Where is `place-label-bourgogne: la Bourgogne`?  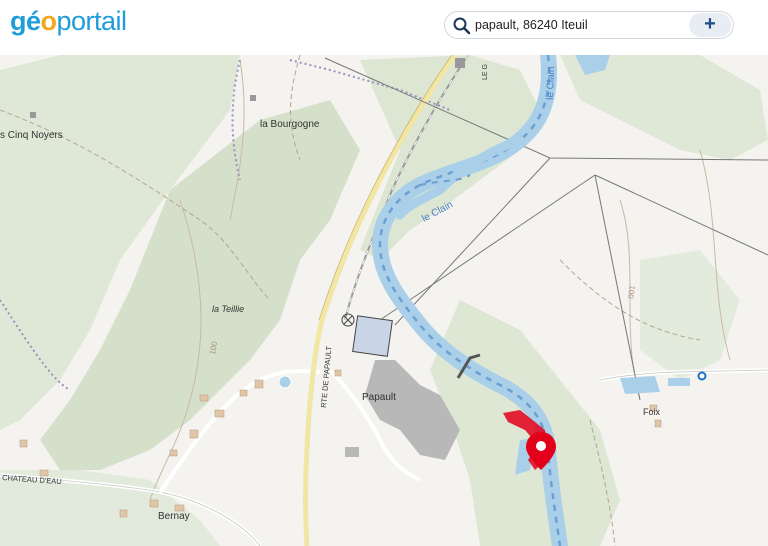
place-label-bourgogne: la Bourgogne is located at coordinates (290, 124).